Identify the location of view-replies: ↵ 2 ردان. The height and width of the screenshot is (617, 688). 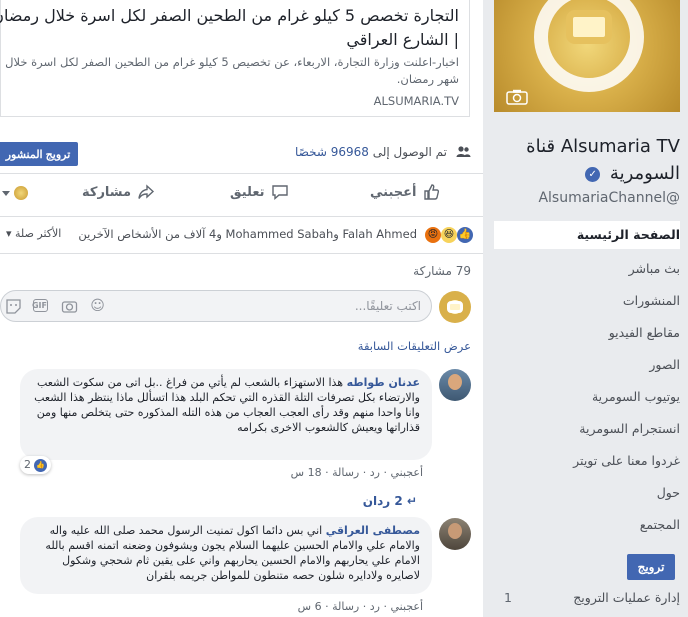
(390, 501).